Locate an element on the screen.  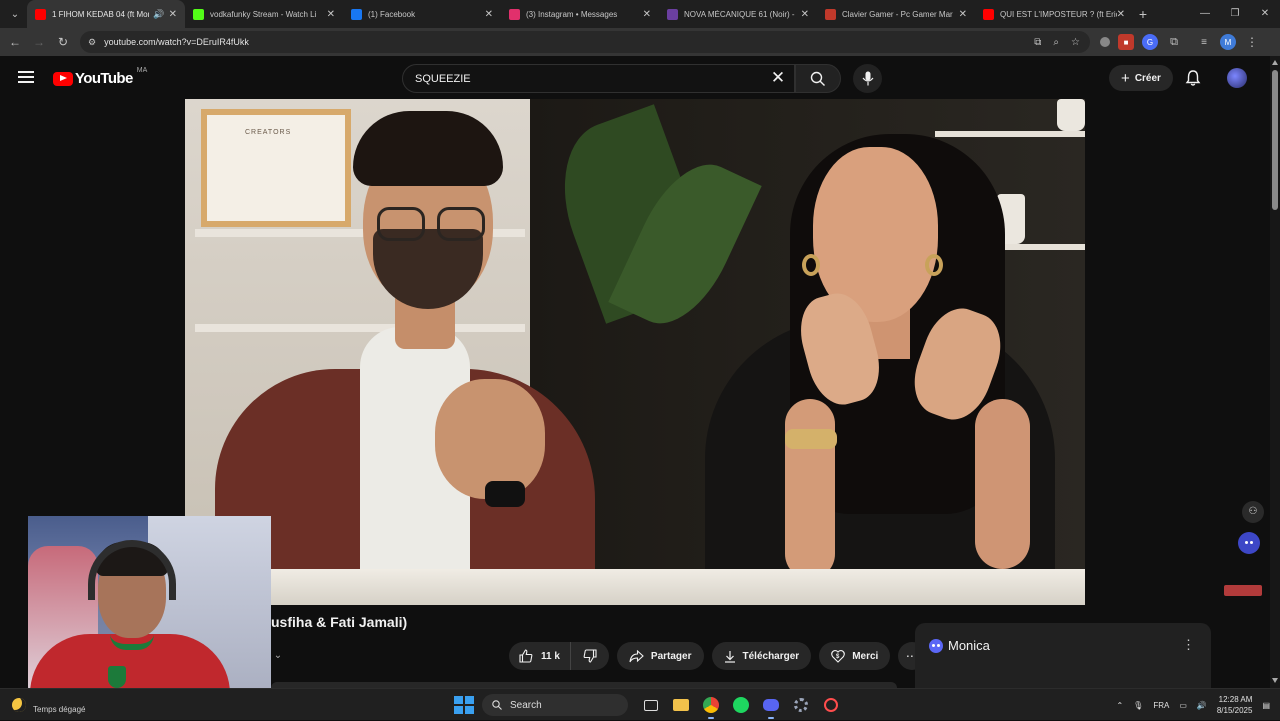
address-bar: ⚙ youtube.com/watch?v=DEruIR4fUkk ⧉ ⌕ ☆ is located at coordinates (585, 42).